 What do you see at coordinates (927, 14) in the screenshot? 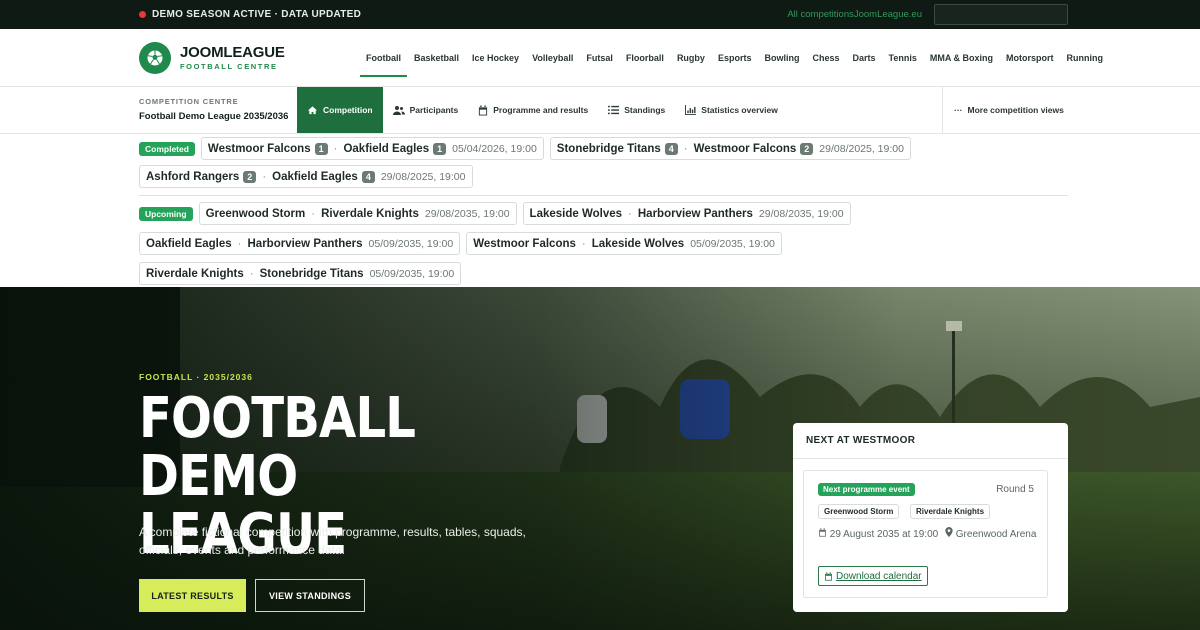
I see `top-bar-right: All competitionsJoomLeague.eu` at bounding box center [927, 14].